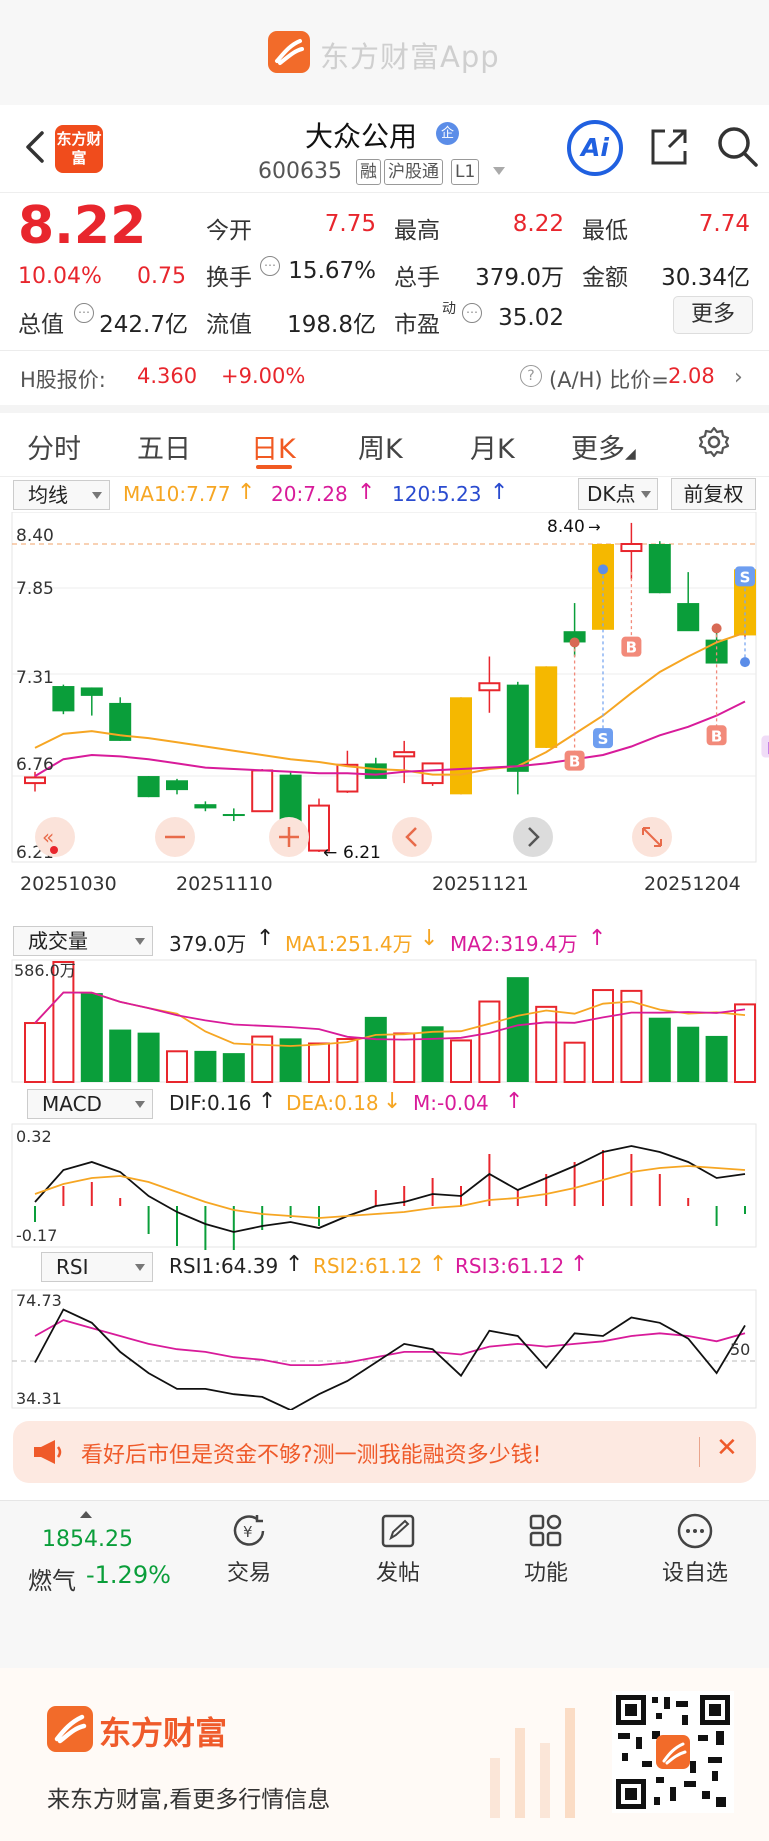  I want to click on macd-bottom-label: -0.17, so click(36, 1235).